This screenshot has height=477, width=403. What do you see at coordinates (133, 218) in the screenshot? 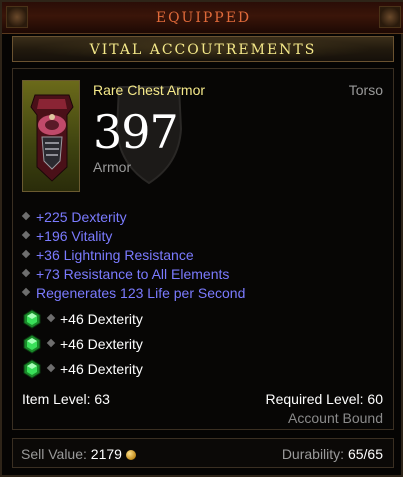
I see `affix-line: +225 Dexterity` at bounding box center [133, 218].